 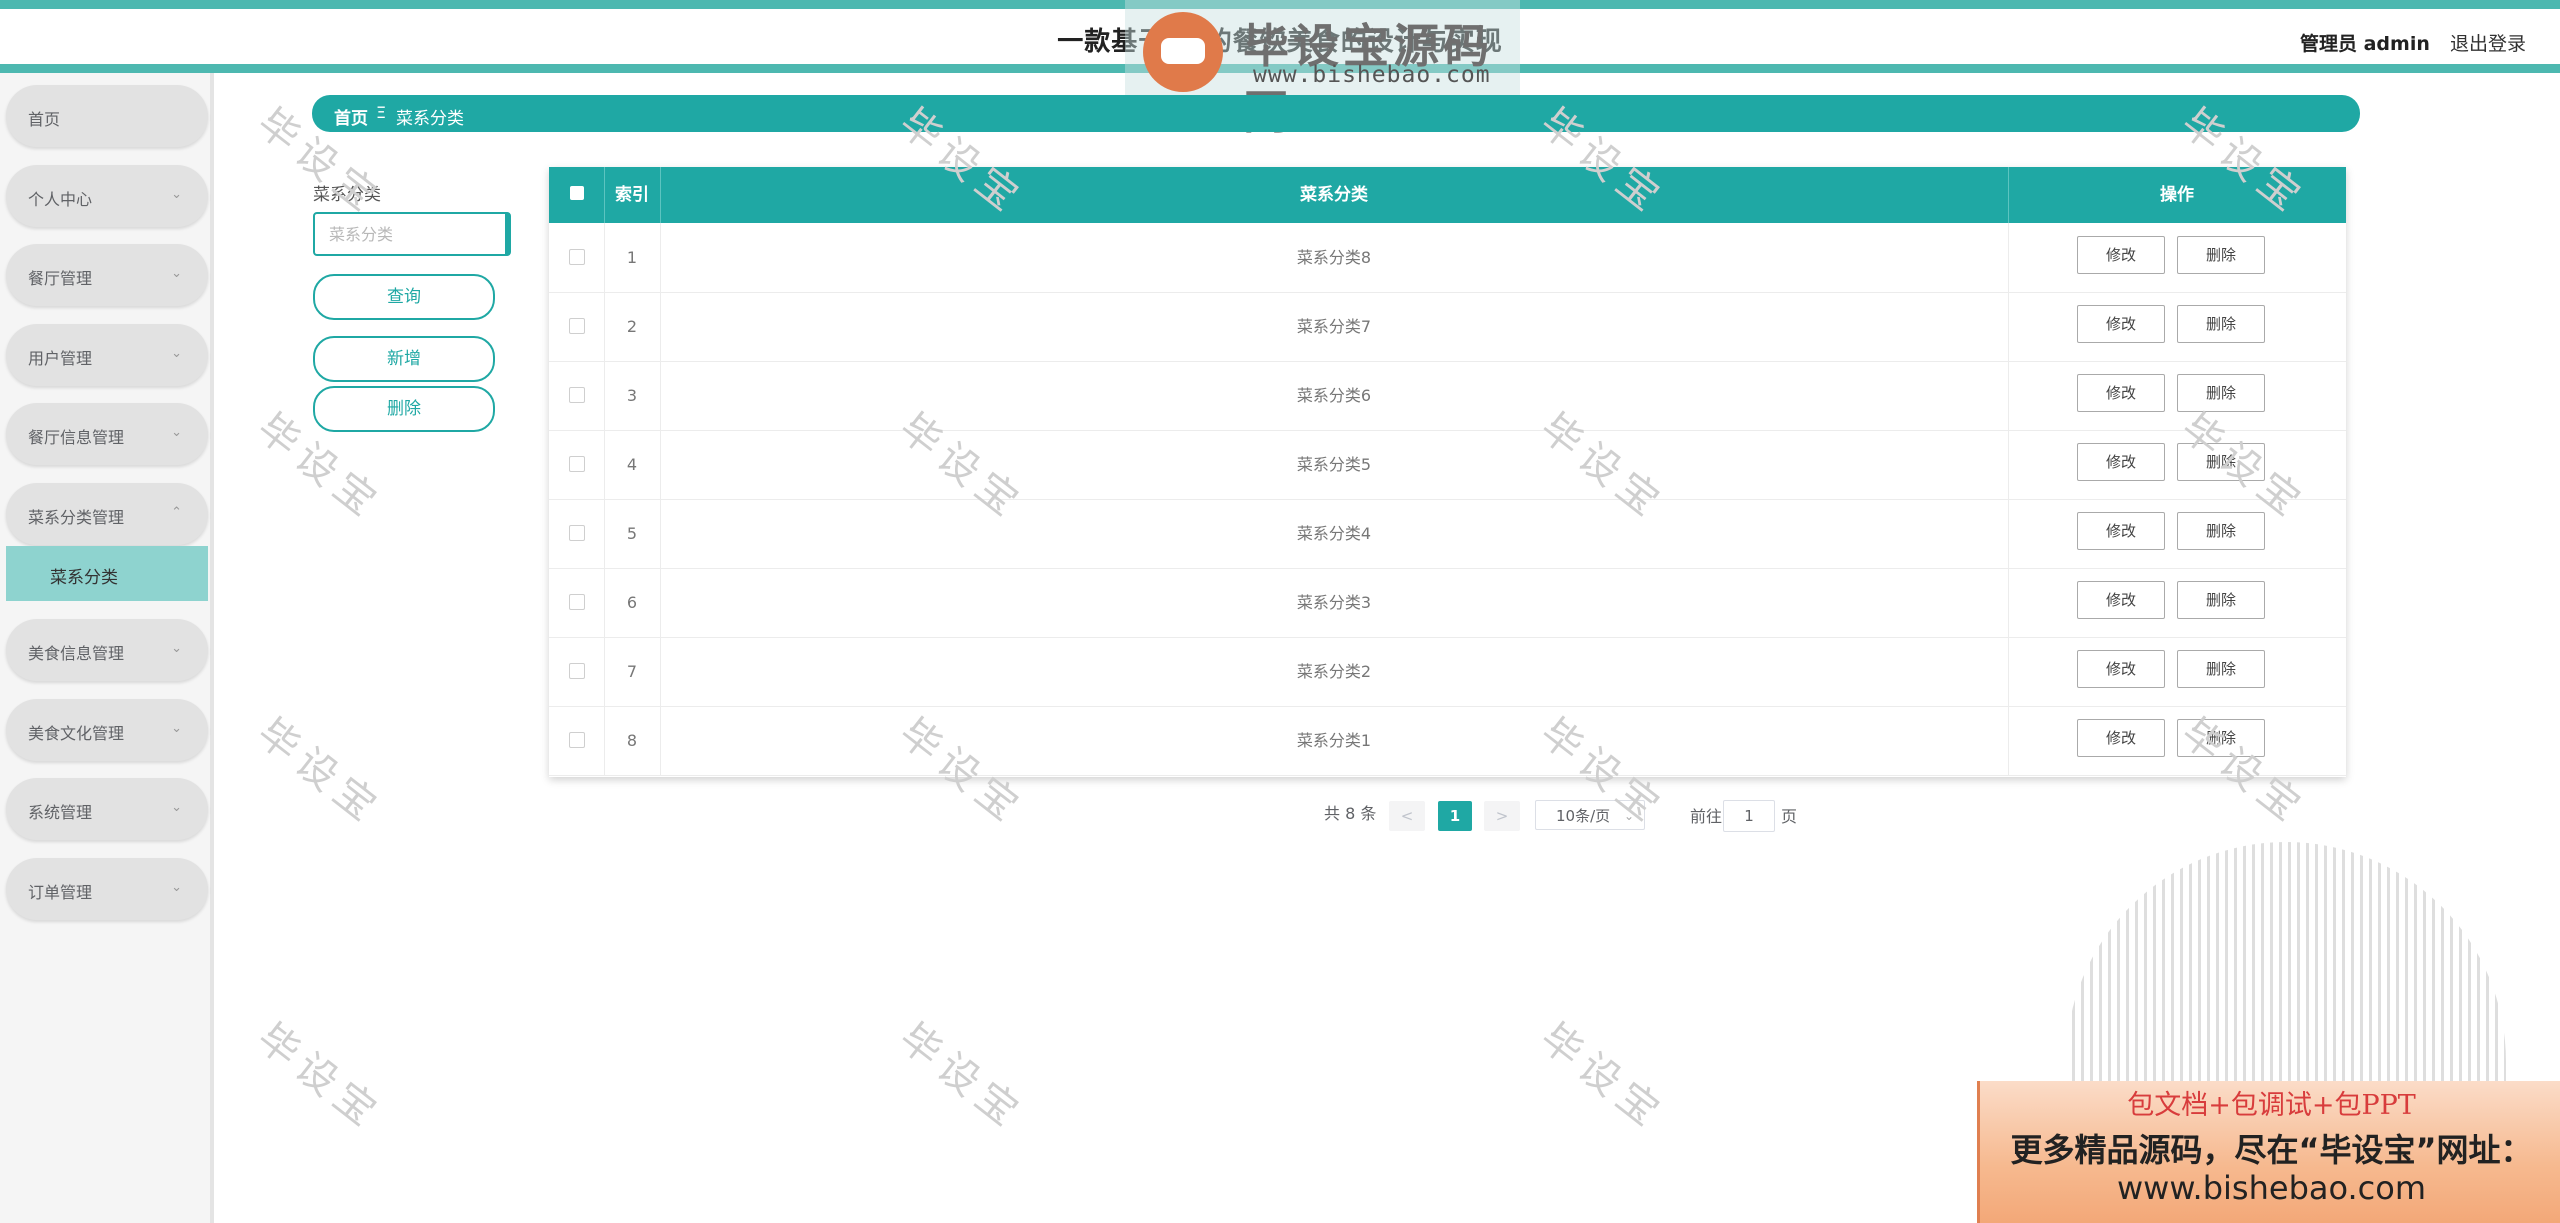 What do you see at coordinates (632, 533) in the screenshot?
I see `row-index: 5` at bounding box center [632, 533].